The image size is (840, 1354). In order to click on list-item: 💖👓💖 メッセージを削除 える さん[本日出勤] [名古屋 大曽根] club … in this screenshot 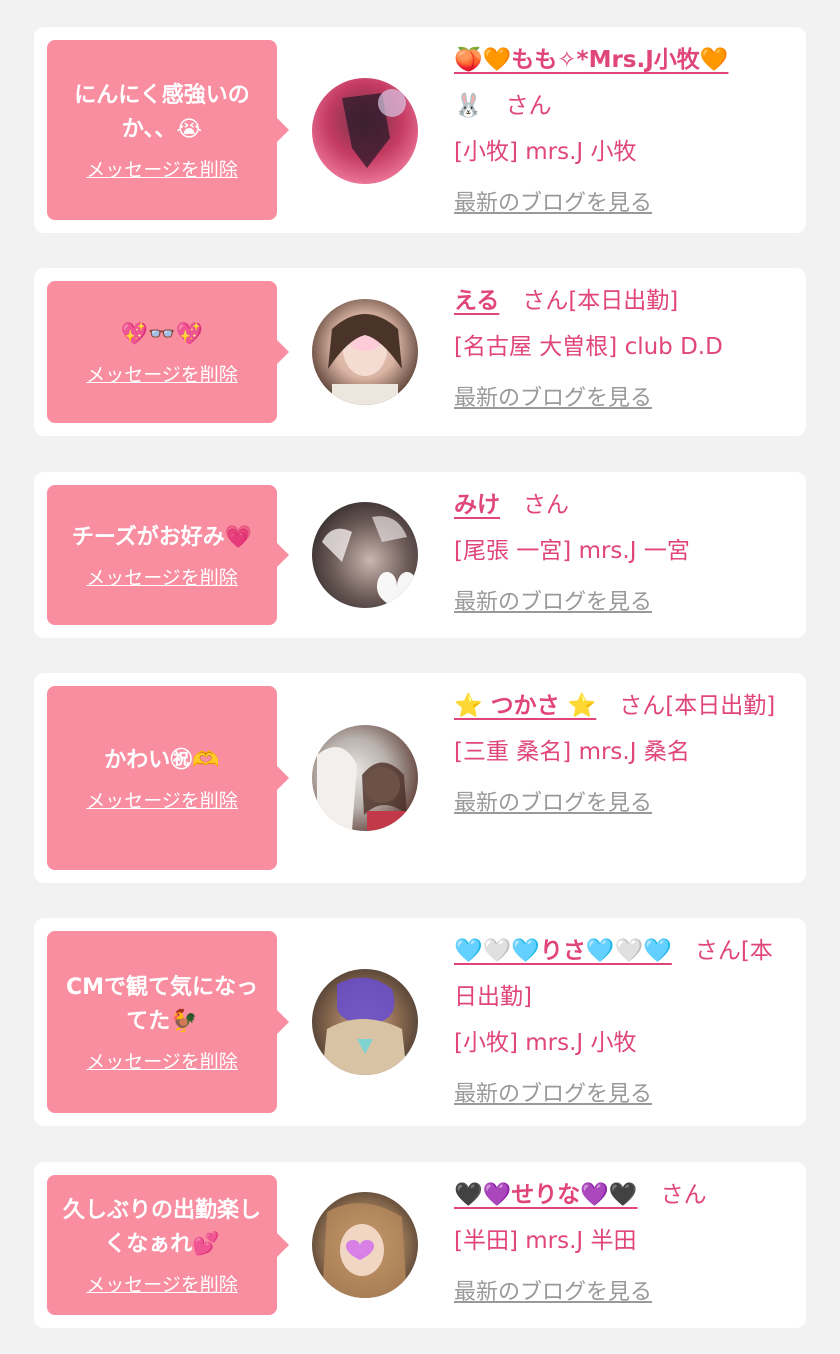, I will do `click(420, 352)`.